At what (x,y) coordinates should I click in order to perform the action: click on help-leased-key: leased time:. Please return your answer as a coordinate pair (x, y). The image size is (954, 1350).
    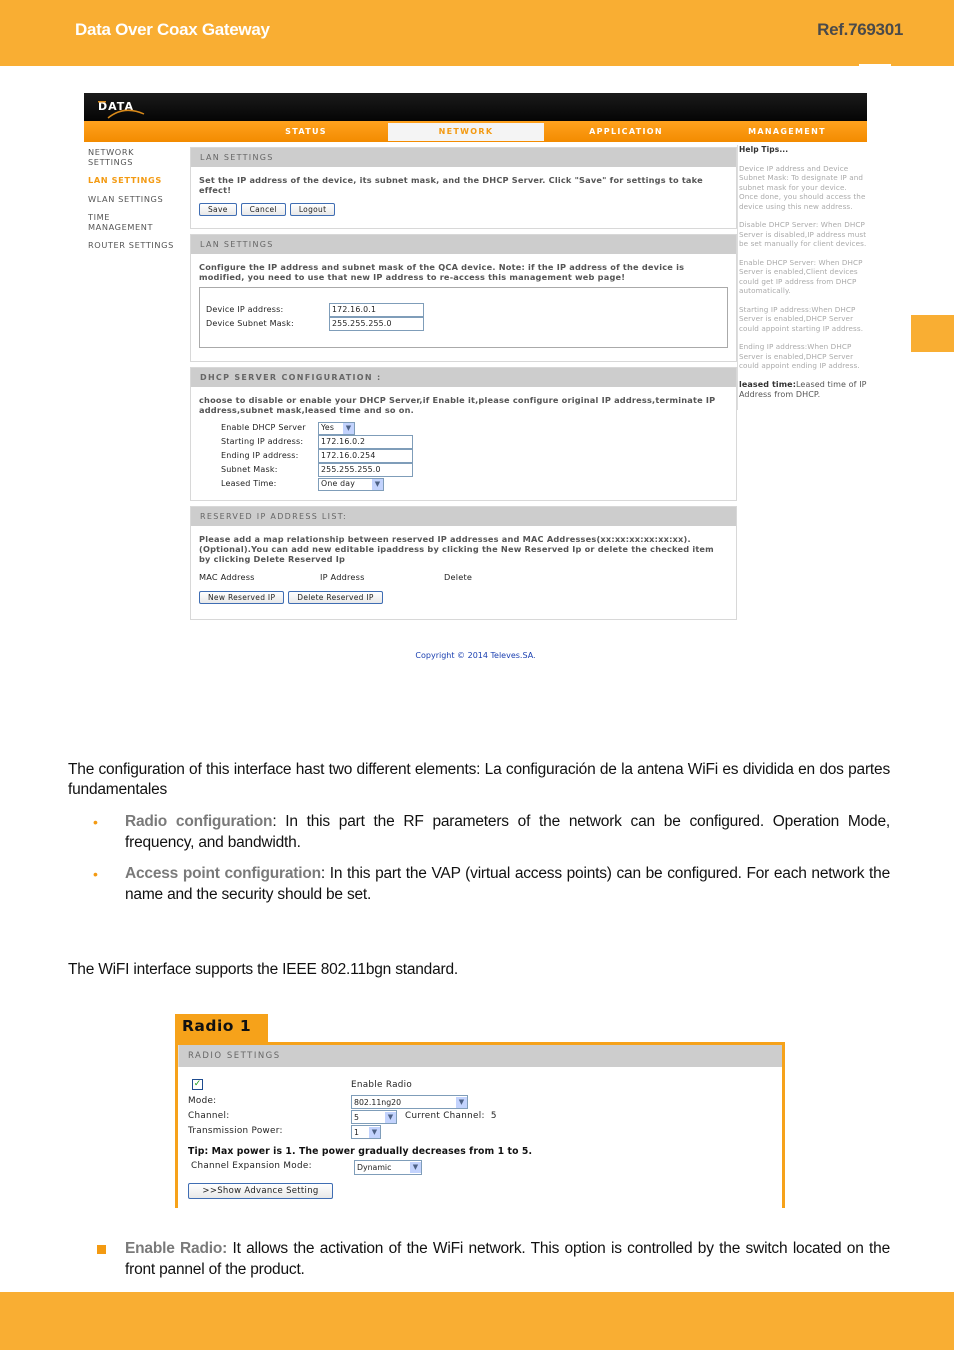
    Looking at the image, I should click on (767, 384).